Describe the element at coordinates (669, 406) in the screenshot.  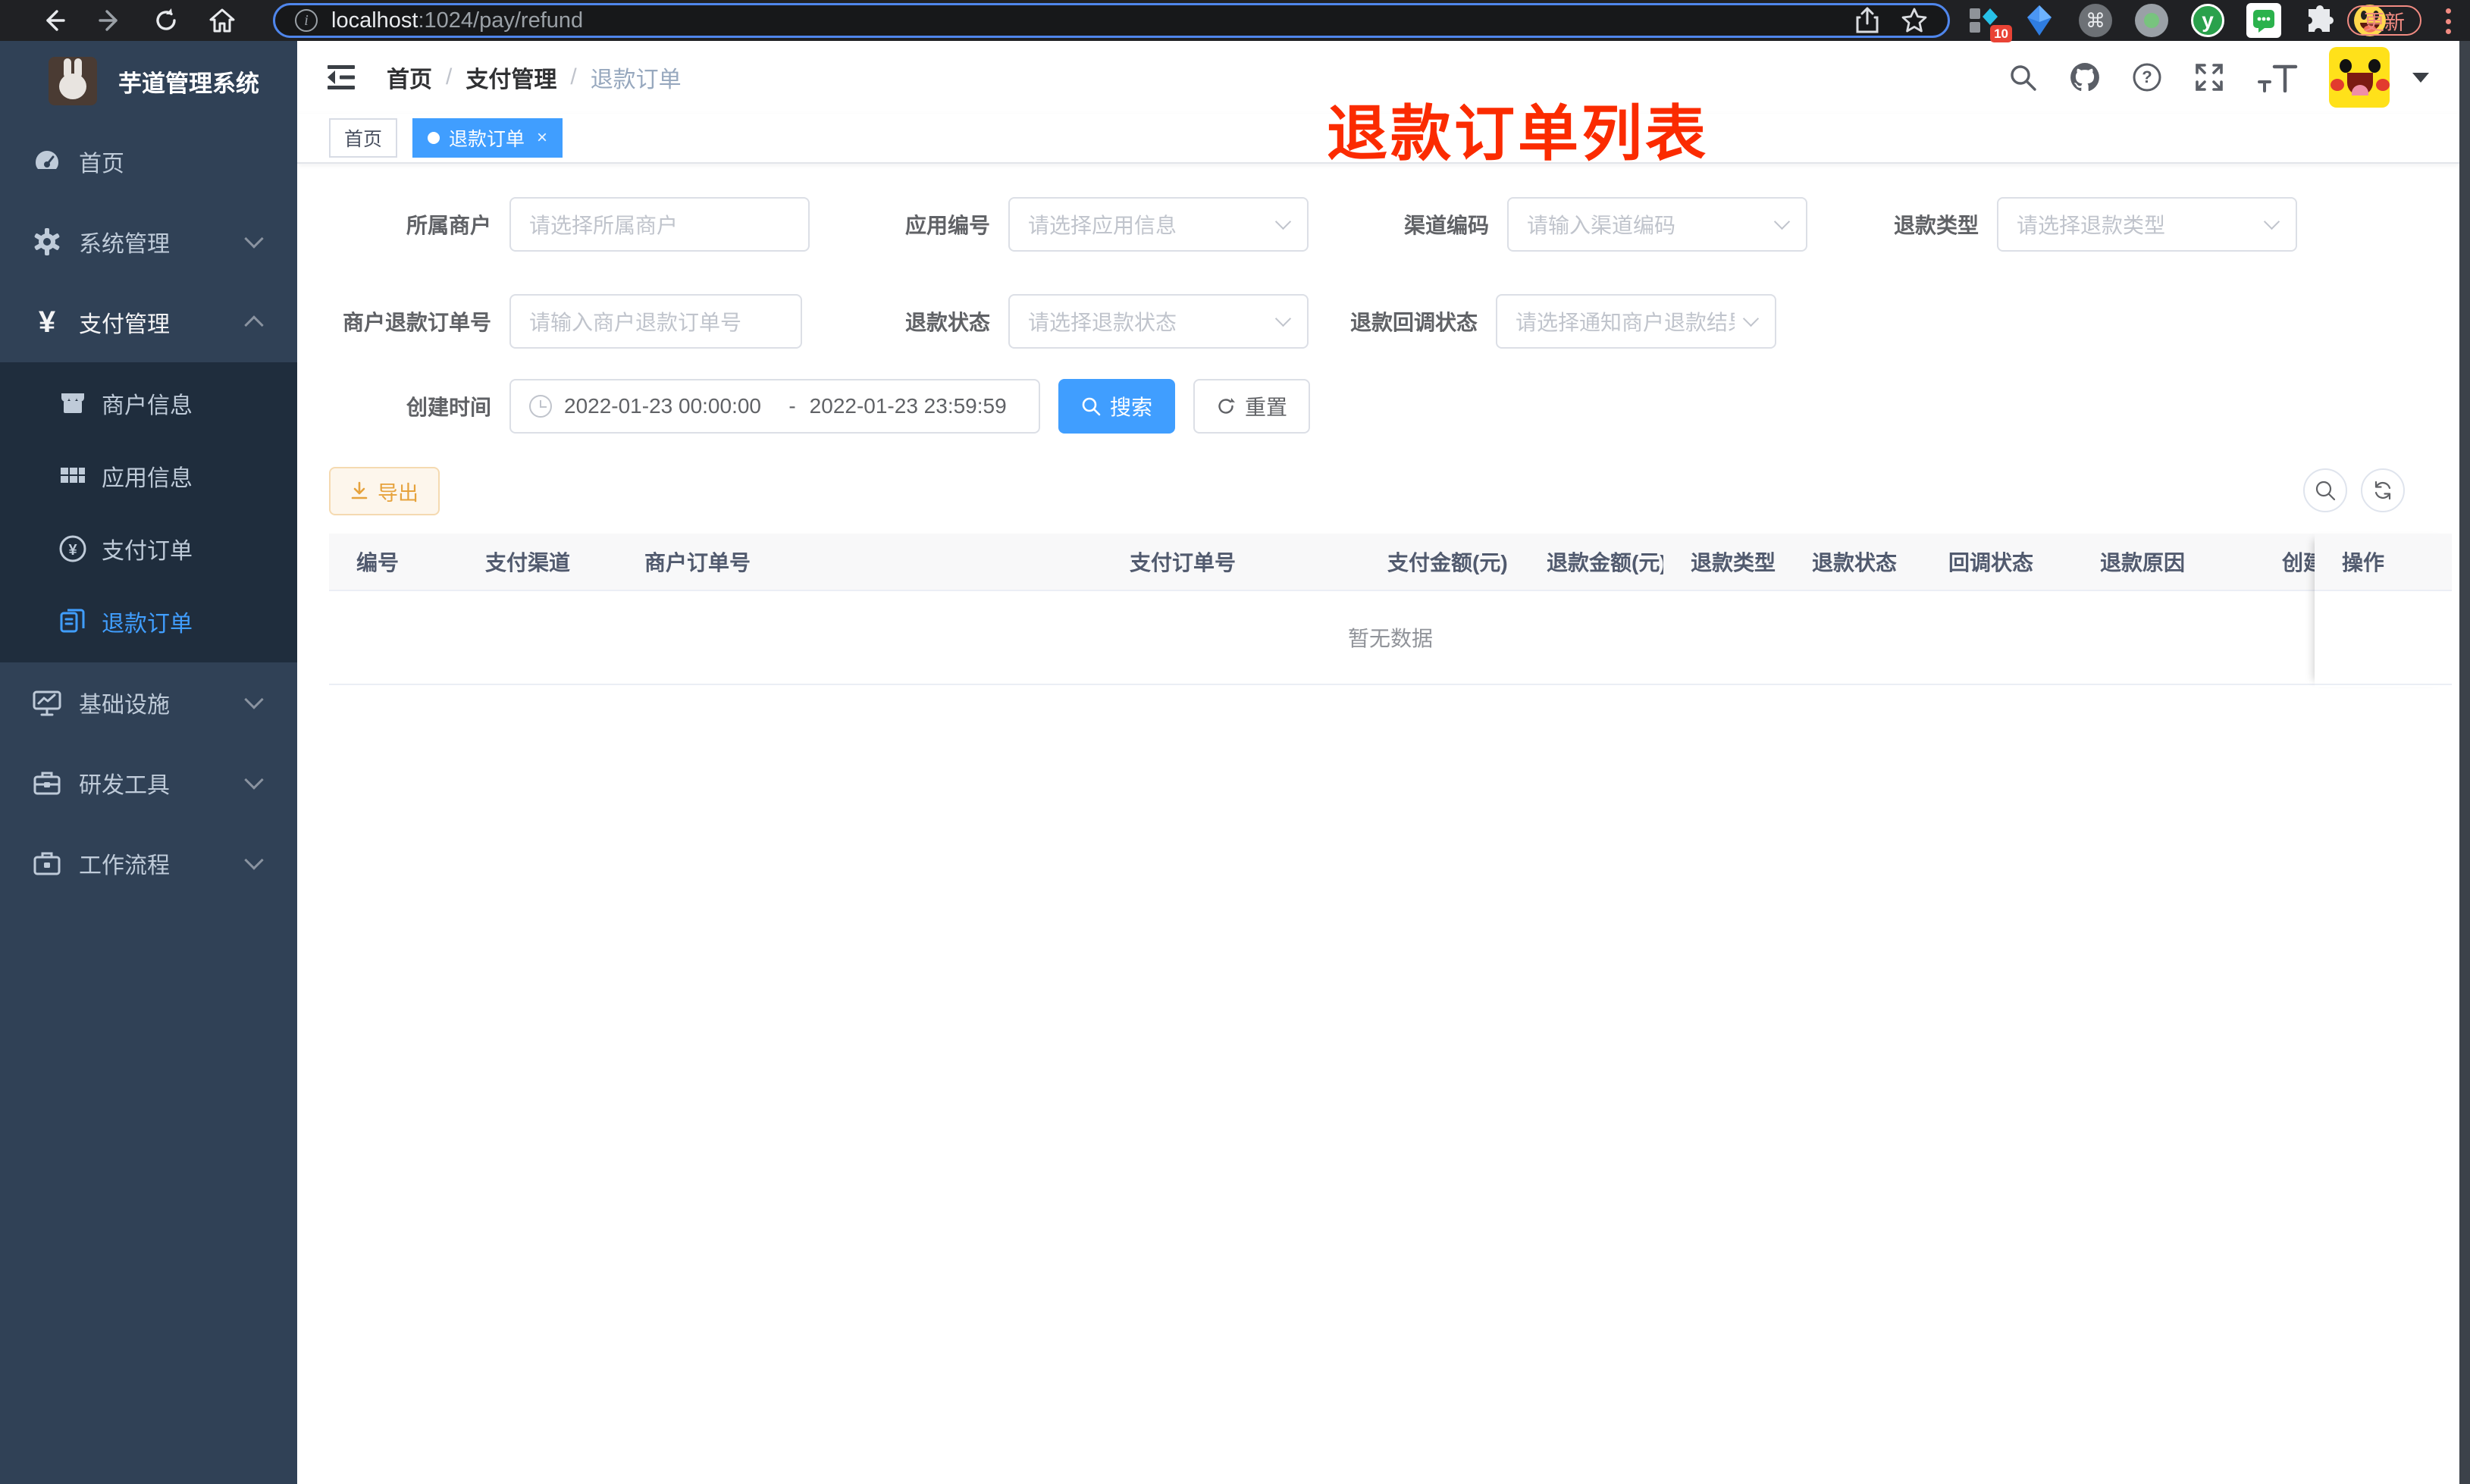
I see `date-start-value: 2022-01-23 00:00:00` at that location.